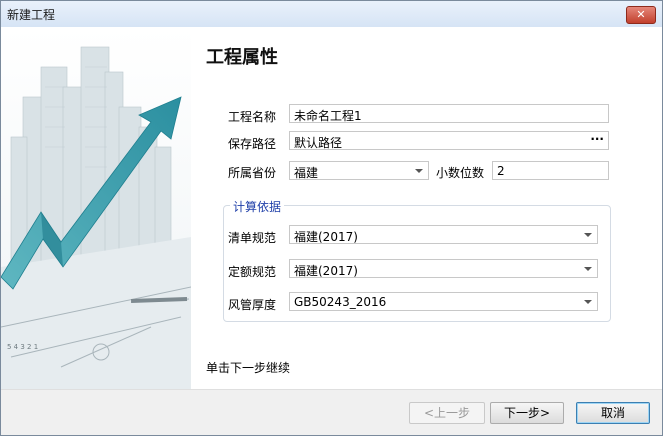  Describe the element at coordinates (550, 170) in the screenshot. I see `decimals-input: 2` at that location.